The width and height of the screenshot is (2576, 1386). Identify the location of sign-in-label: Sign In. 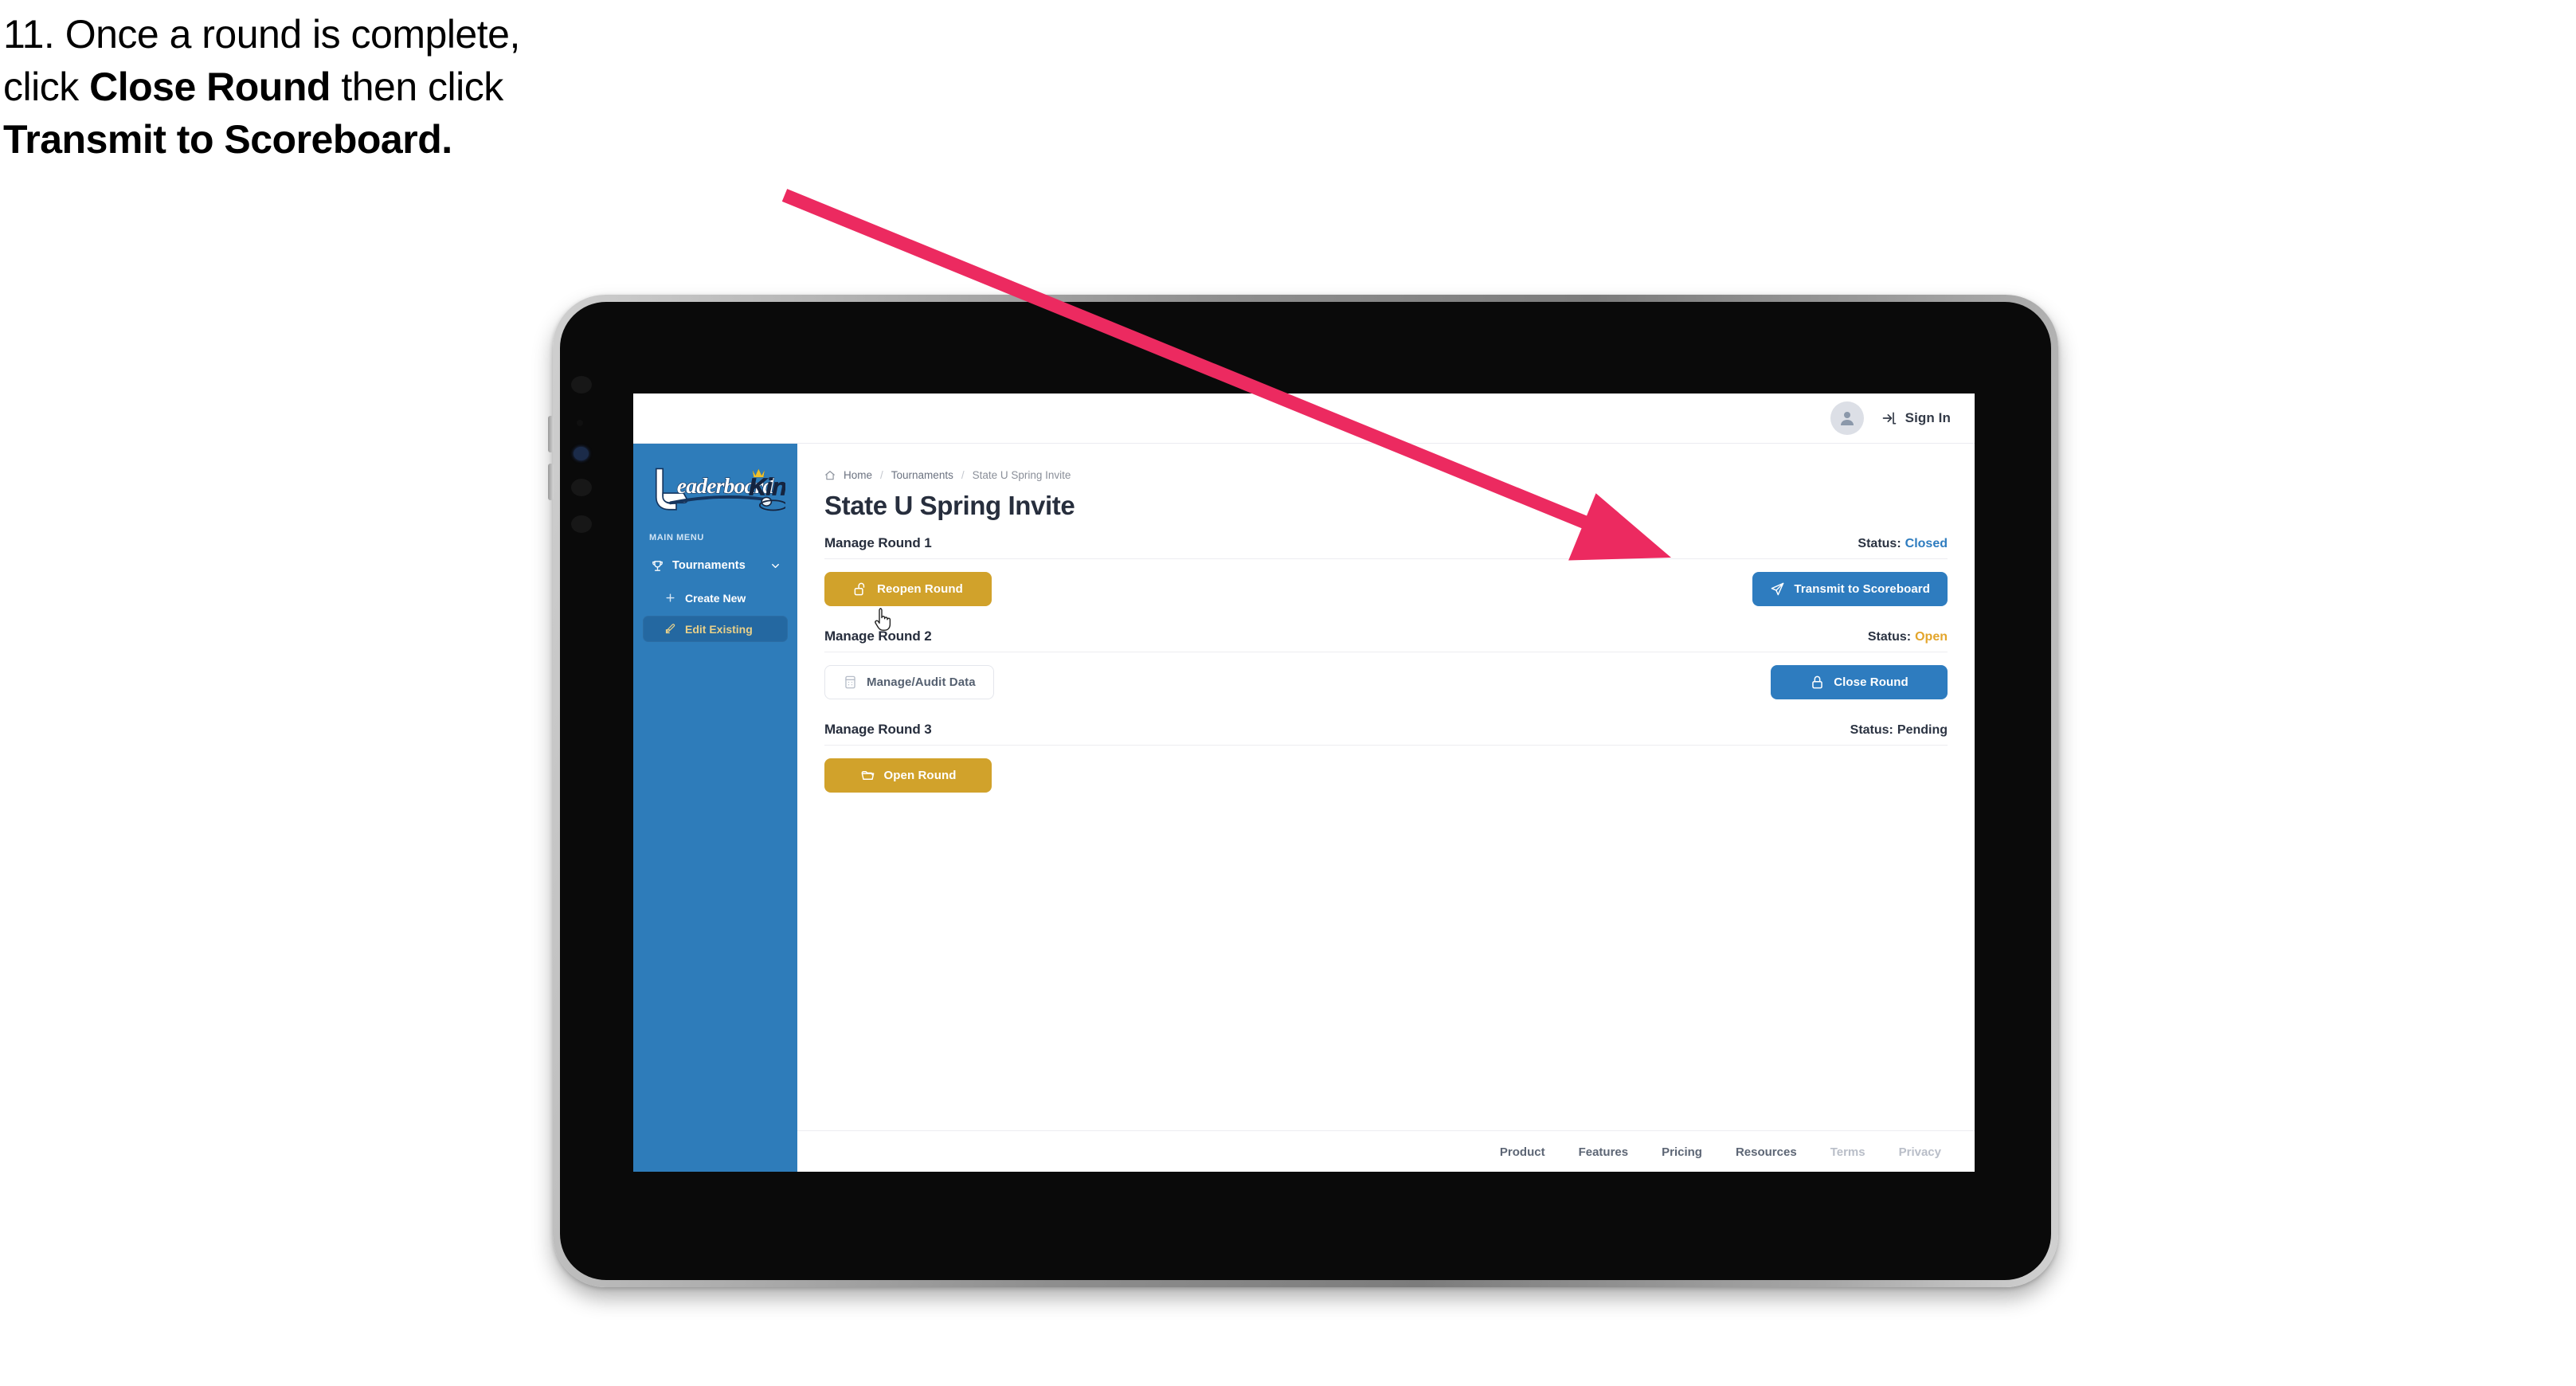
(1928, 417).